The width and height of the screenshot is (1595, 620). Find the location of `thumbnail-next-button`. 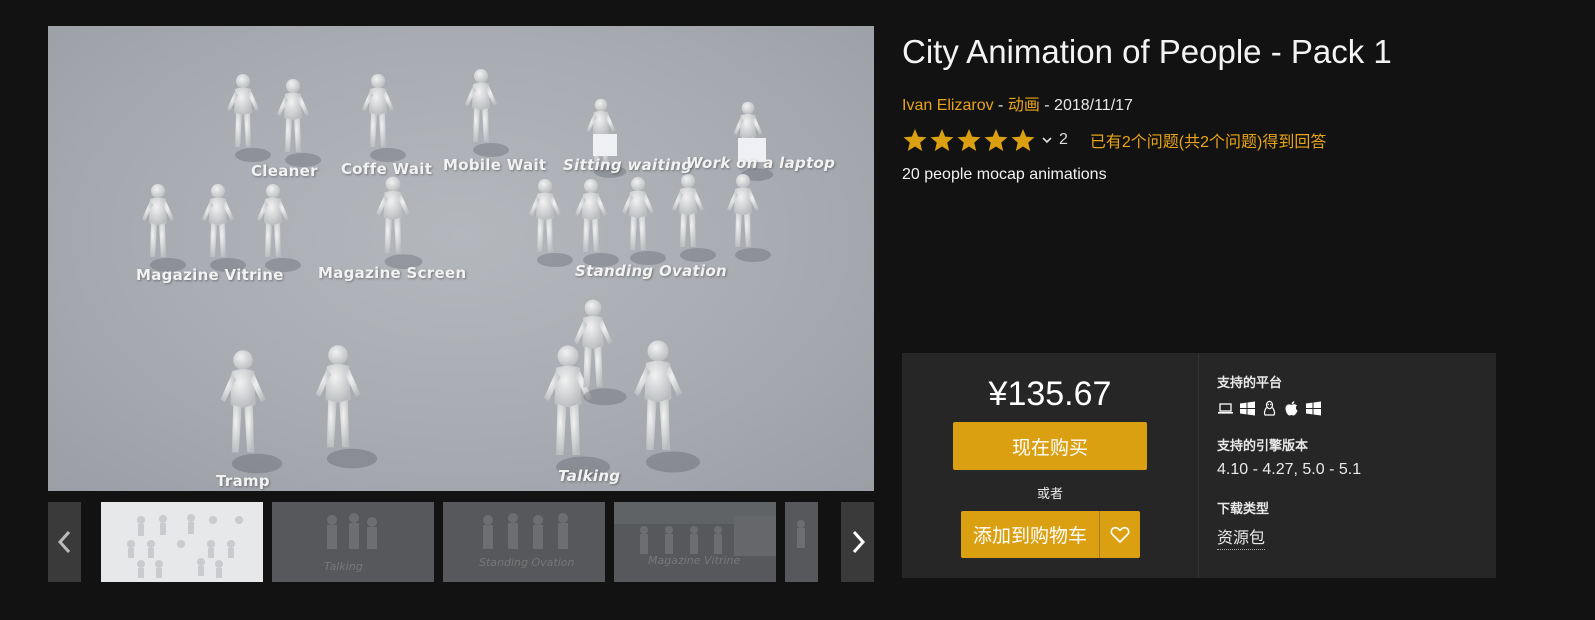

thumbnail-next-button is located at coordinates (857, 542).